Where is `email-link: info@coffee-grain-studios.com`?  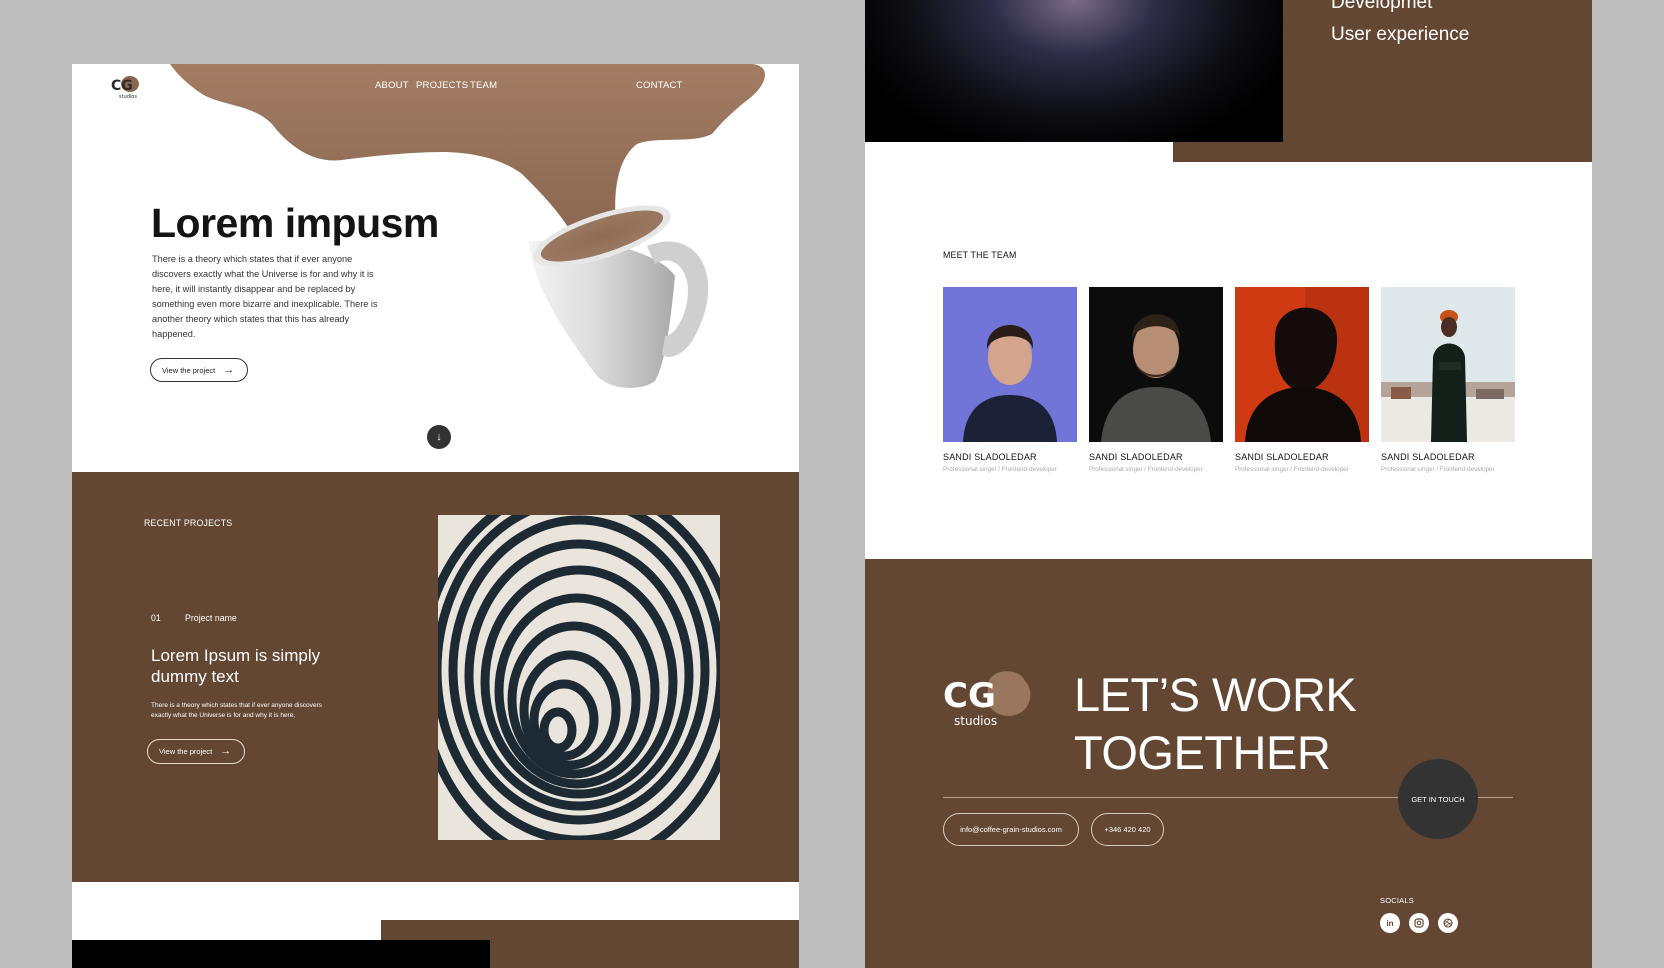
email-link: info@coffee-grain-studios.com is located at coordinates (1011, 829).